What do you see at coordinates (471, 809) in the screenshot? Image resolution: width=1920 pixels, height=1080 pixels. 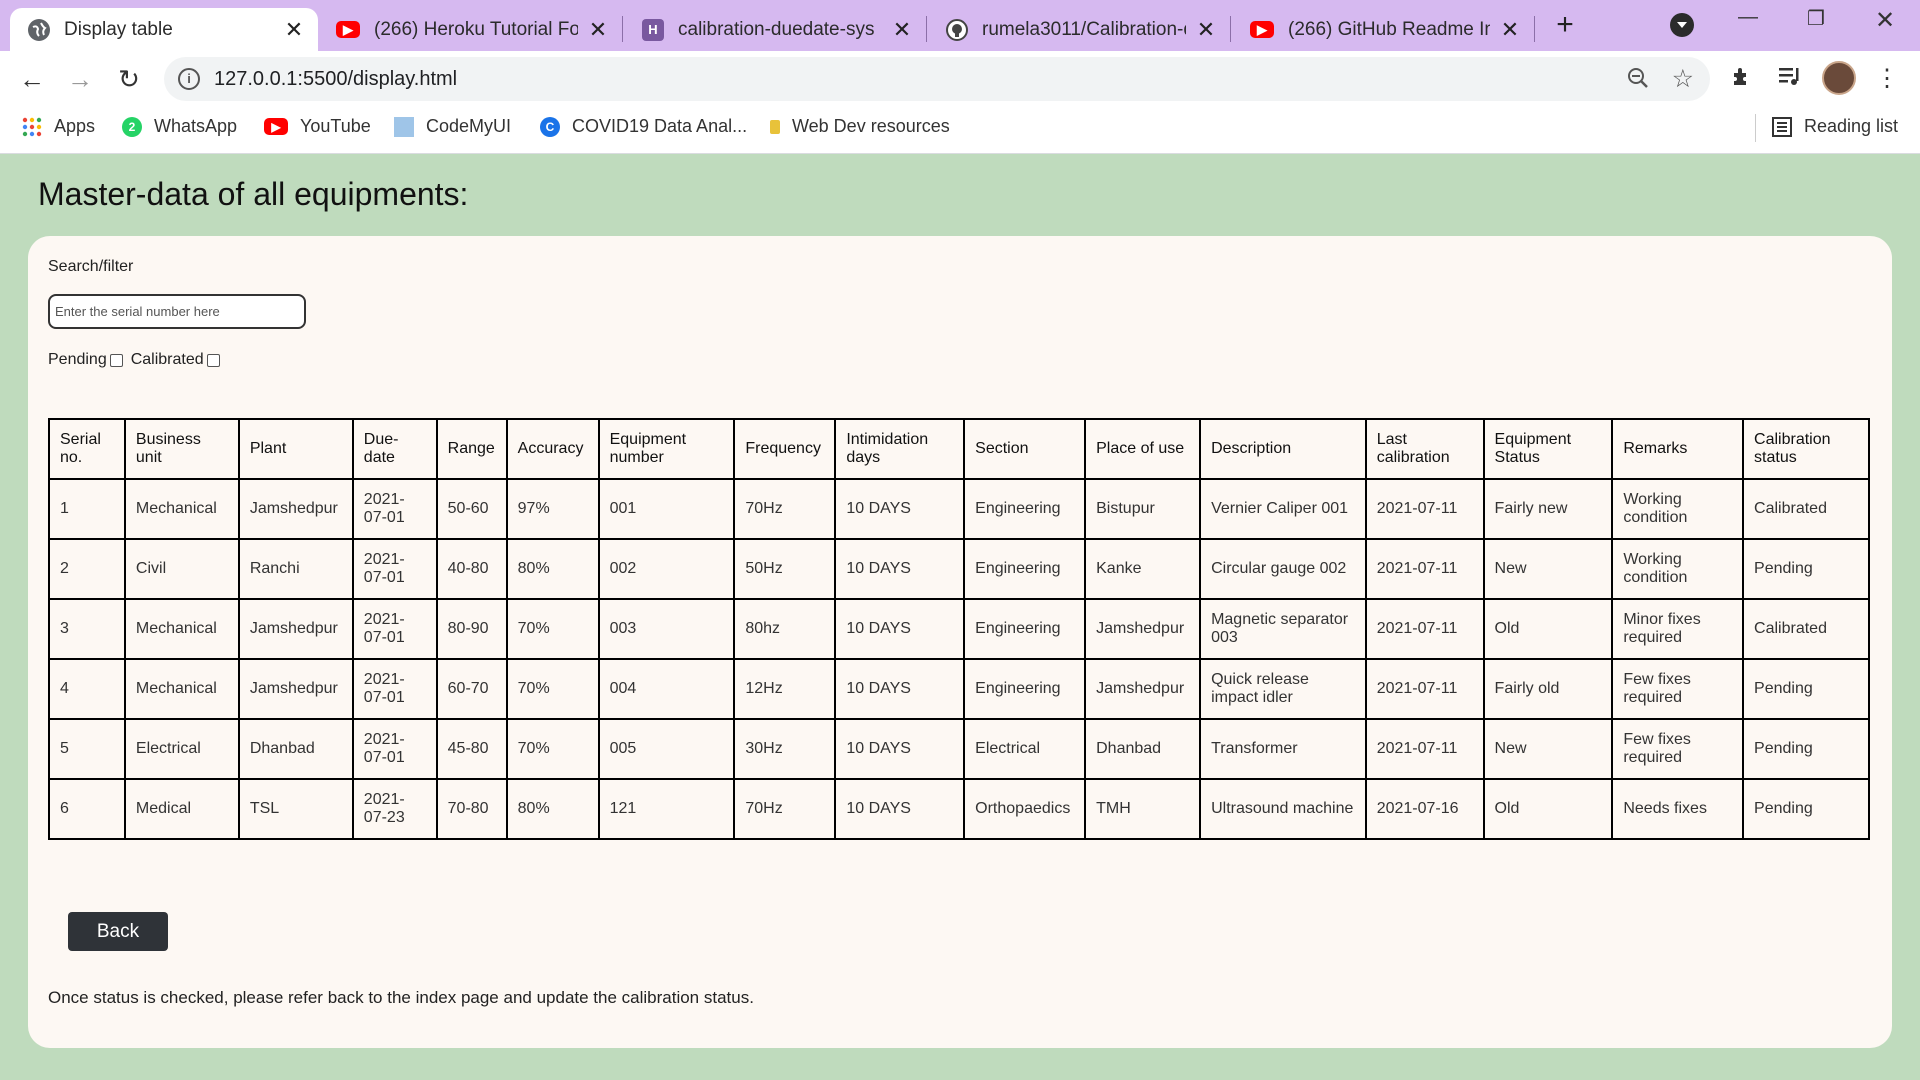 I see `cell-range: 70-80` at bounding box center [471, 809].